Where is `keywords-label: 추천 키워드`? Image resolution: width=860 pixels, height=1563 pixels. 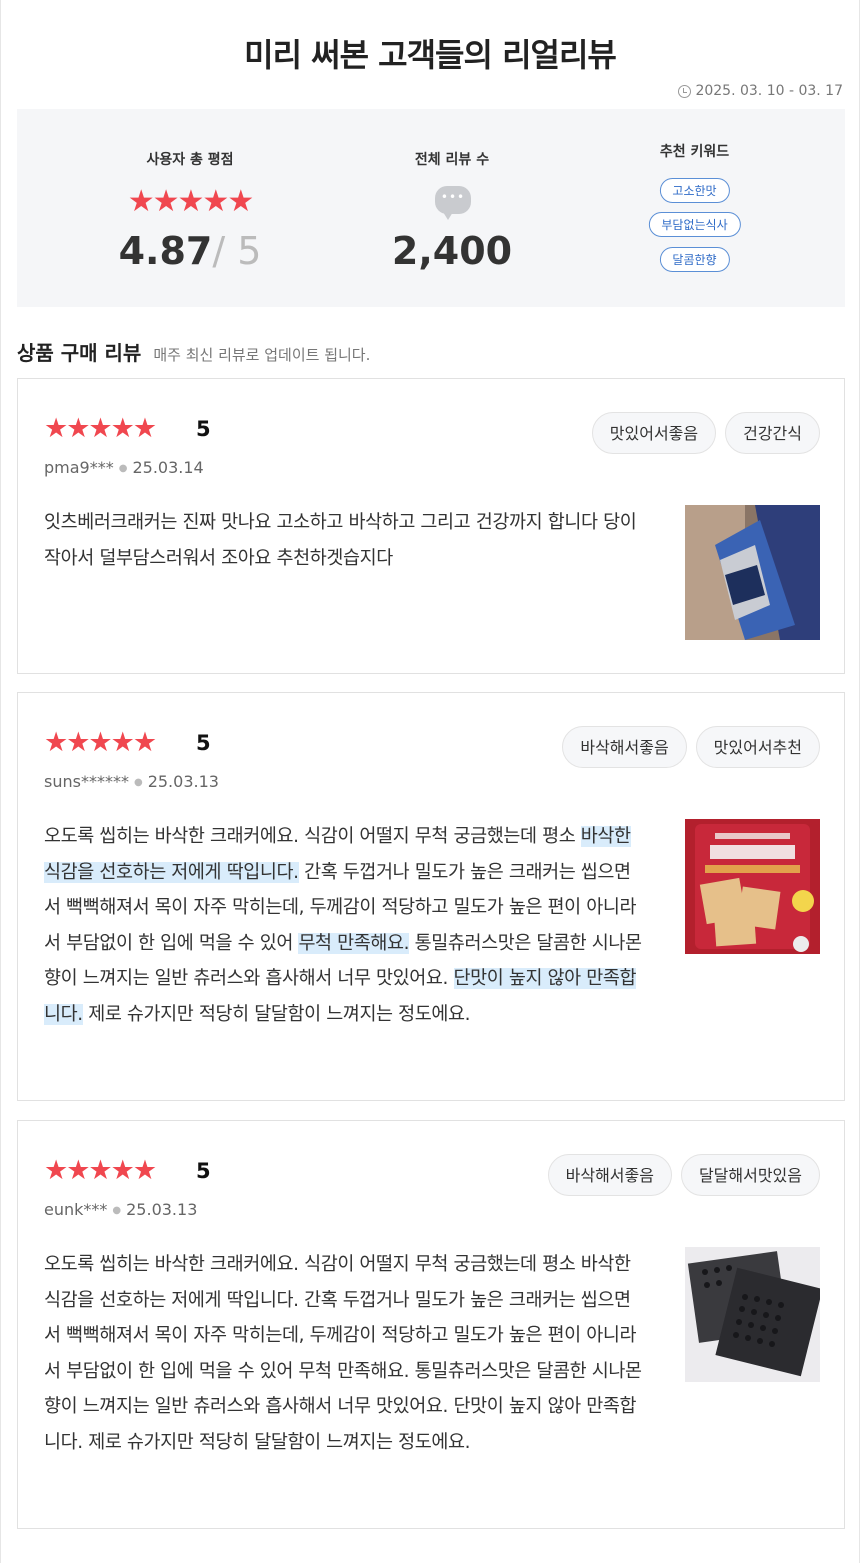 keywords-label: 추천 키워드 is located at coordinates (694, 152).